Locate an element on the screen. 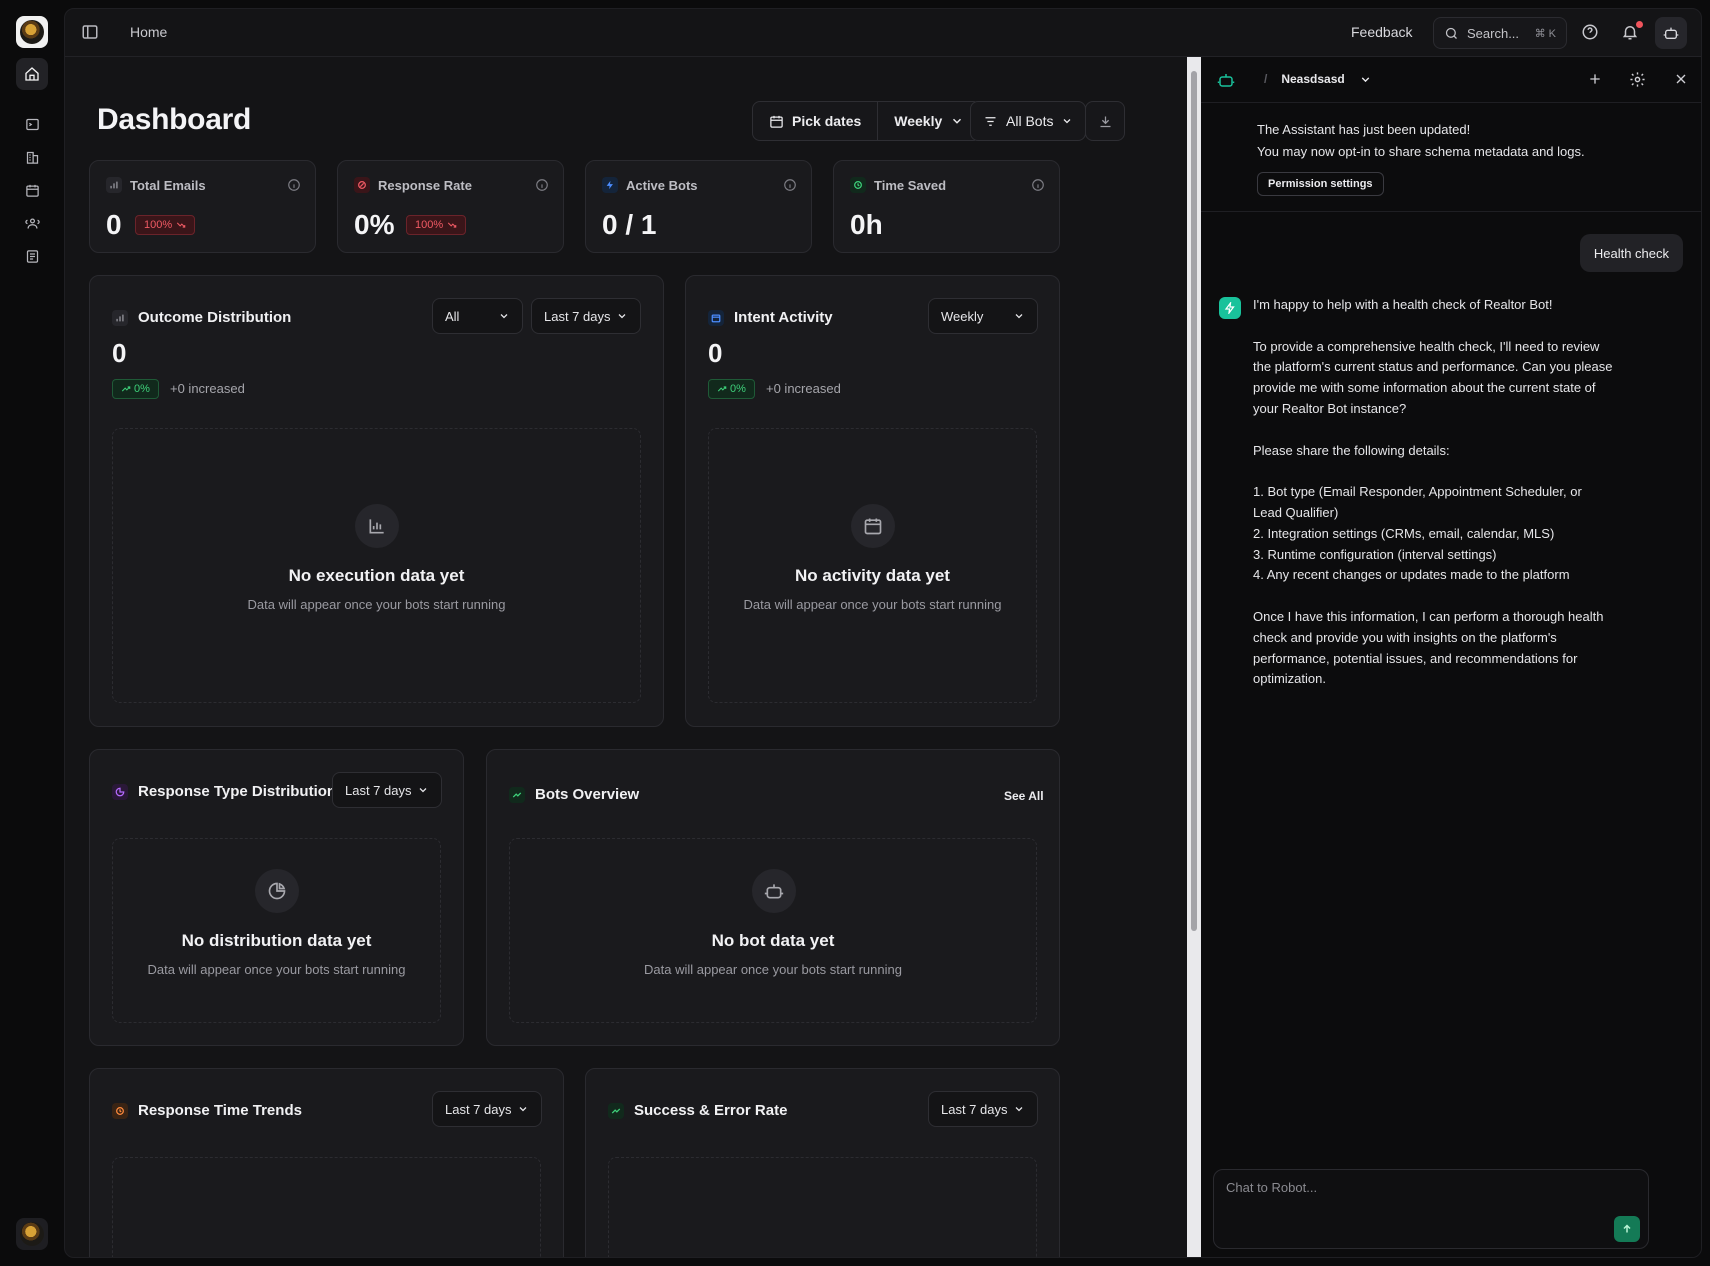 This screenshot has height=1266, width=1710. user-avatar is located at coordinates (32, 1234).